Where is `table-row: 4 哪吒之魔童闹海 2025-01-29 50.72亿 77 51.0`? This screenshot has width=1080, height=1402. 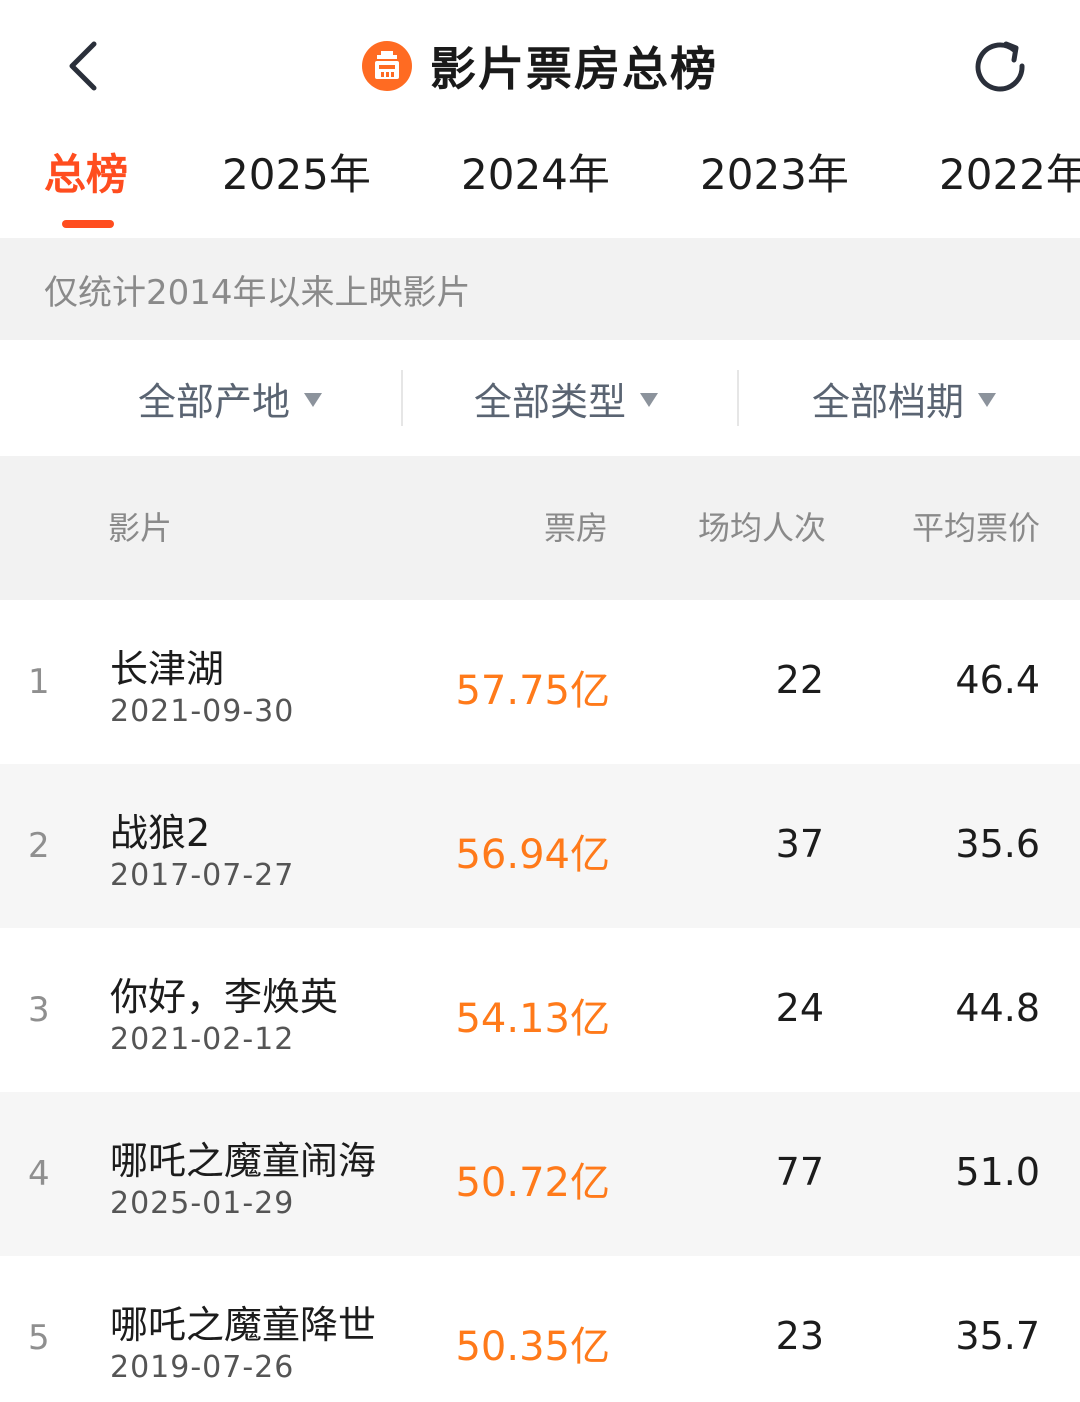
table-row: 4 哪吒之魔童闹海 2025-01-29 50.72亿 77 51.0 is located at coordinates (540, 1174).